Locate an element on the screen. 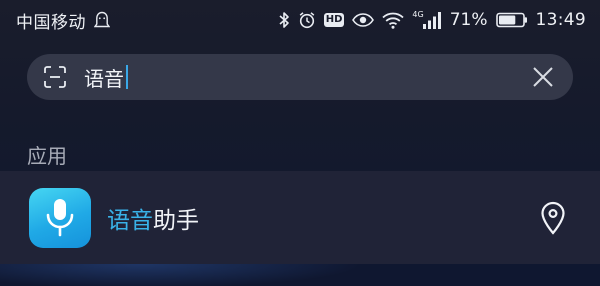 The height and width of the screenshot is (286, 600). section-label-apps: 应用 is located at coordinates (47, 156).